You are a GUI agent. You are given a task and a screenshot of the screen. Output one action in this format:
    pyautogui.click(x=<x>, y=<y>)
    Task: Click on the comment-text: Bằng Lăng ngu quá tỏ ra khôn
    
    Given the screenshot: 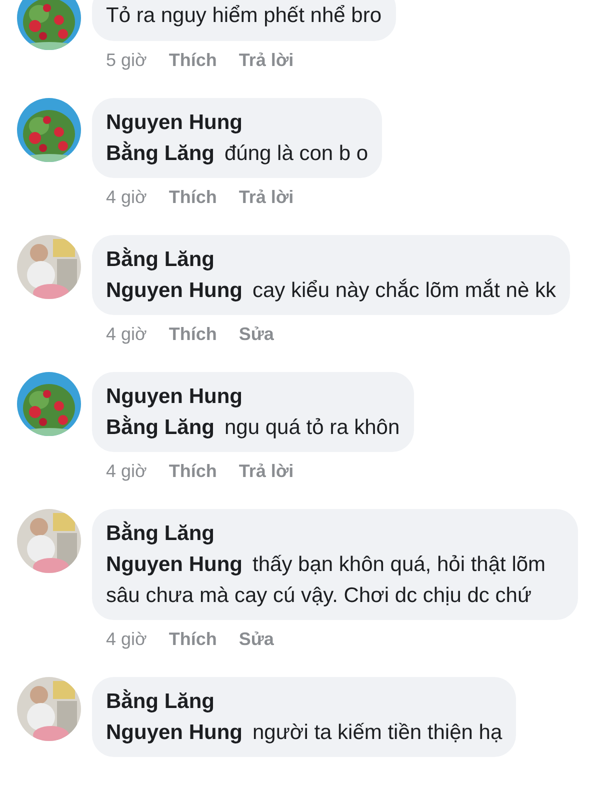 What is the action you would take?
    pyautogui.click(x=253, y=427)
    